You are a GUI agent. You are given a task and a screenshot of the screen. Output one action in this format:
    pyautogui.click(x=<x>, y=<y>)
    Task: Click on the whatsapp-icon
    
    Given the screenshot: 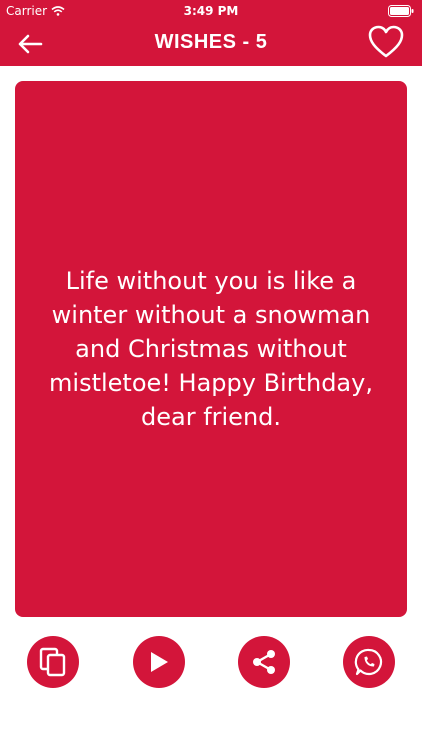 What is the action you would take?
    pyautogui.click(x=368, y=662)
    